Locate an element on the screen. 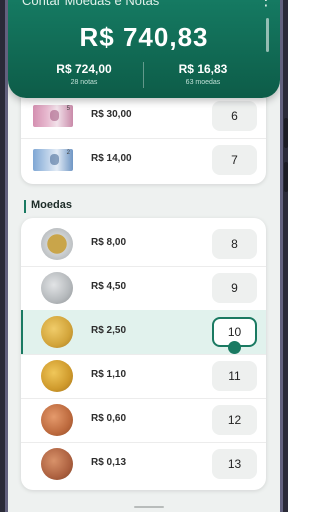  section-accent-bar is located at coordinates (25, 206).